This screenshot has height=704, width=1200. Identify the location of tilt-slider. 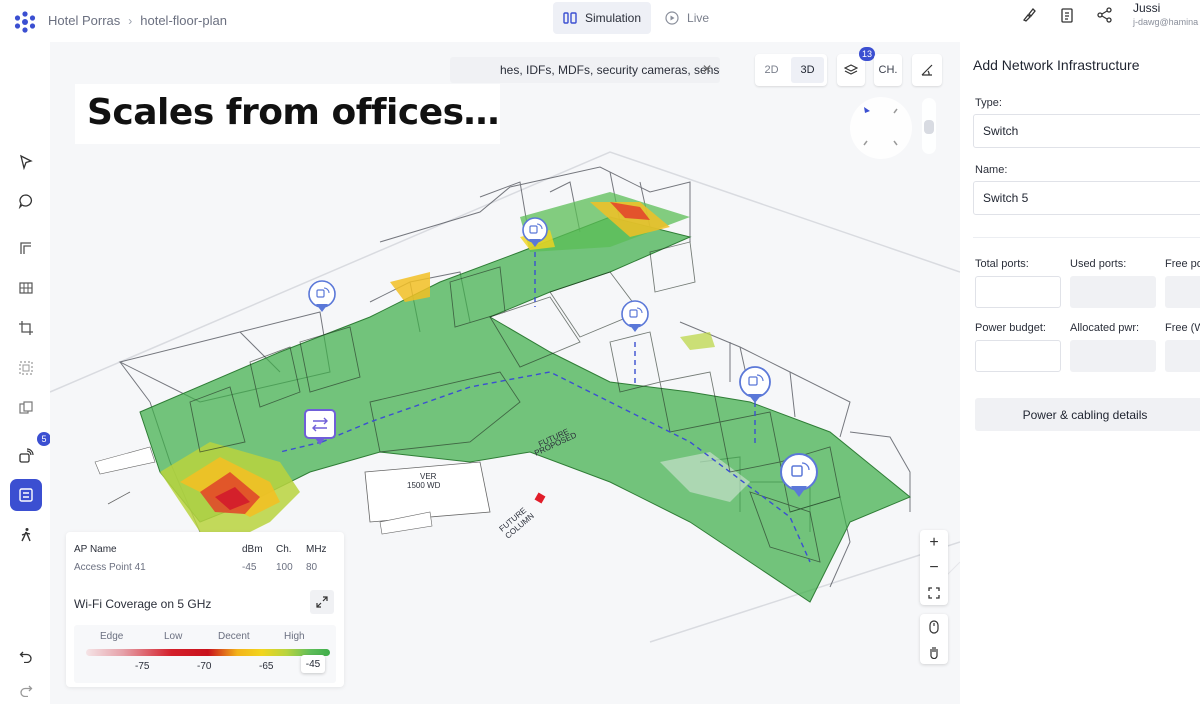
(929, 126).